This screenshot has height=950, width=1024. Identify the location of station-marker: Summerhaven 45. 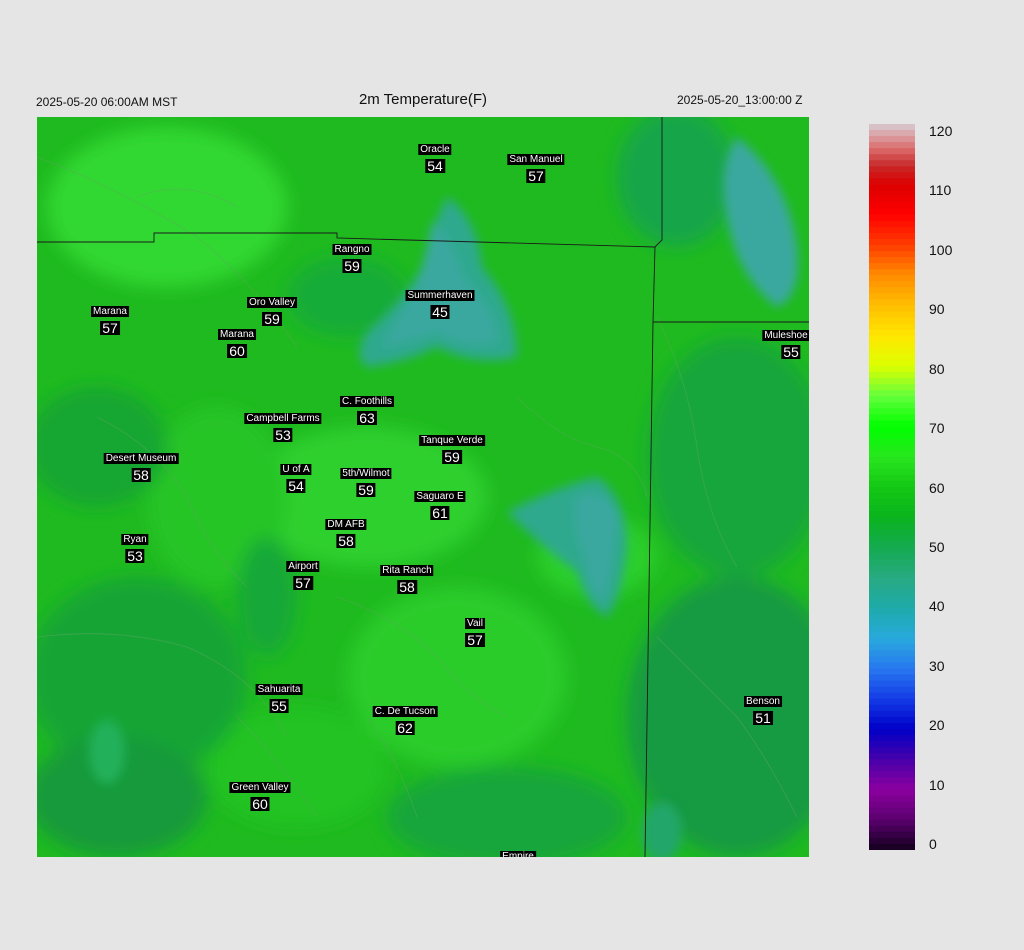
(440, 302).